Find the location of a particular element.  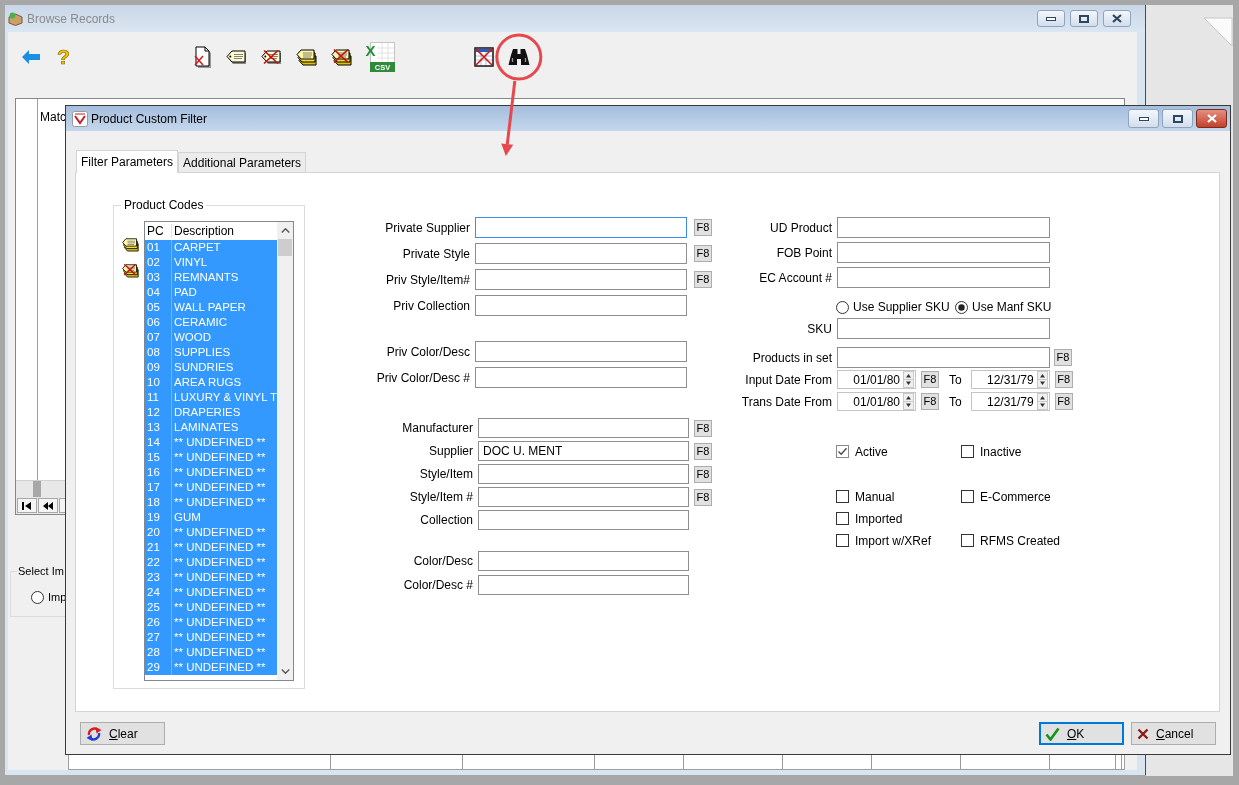

document-x-icon is located at coordinates (202, 57).